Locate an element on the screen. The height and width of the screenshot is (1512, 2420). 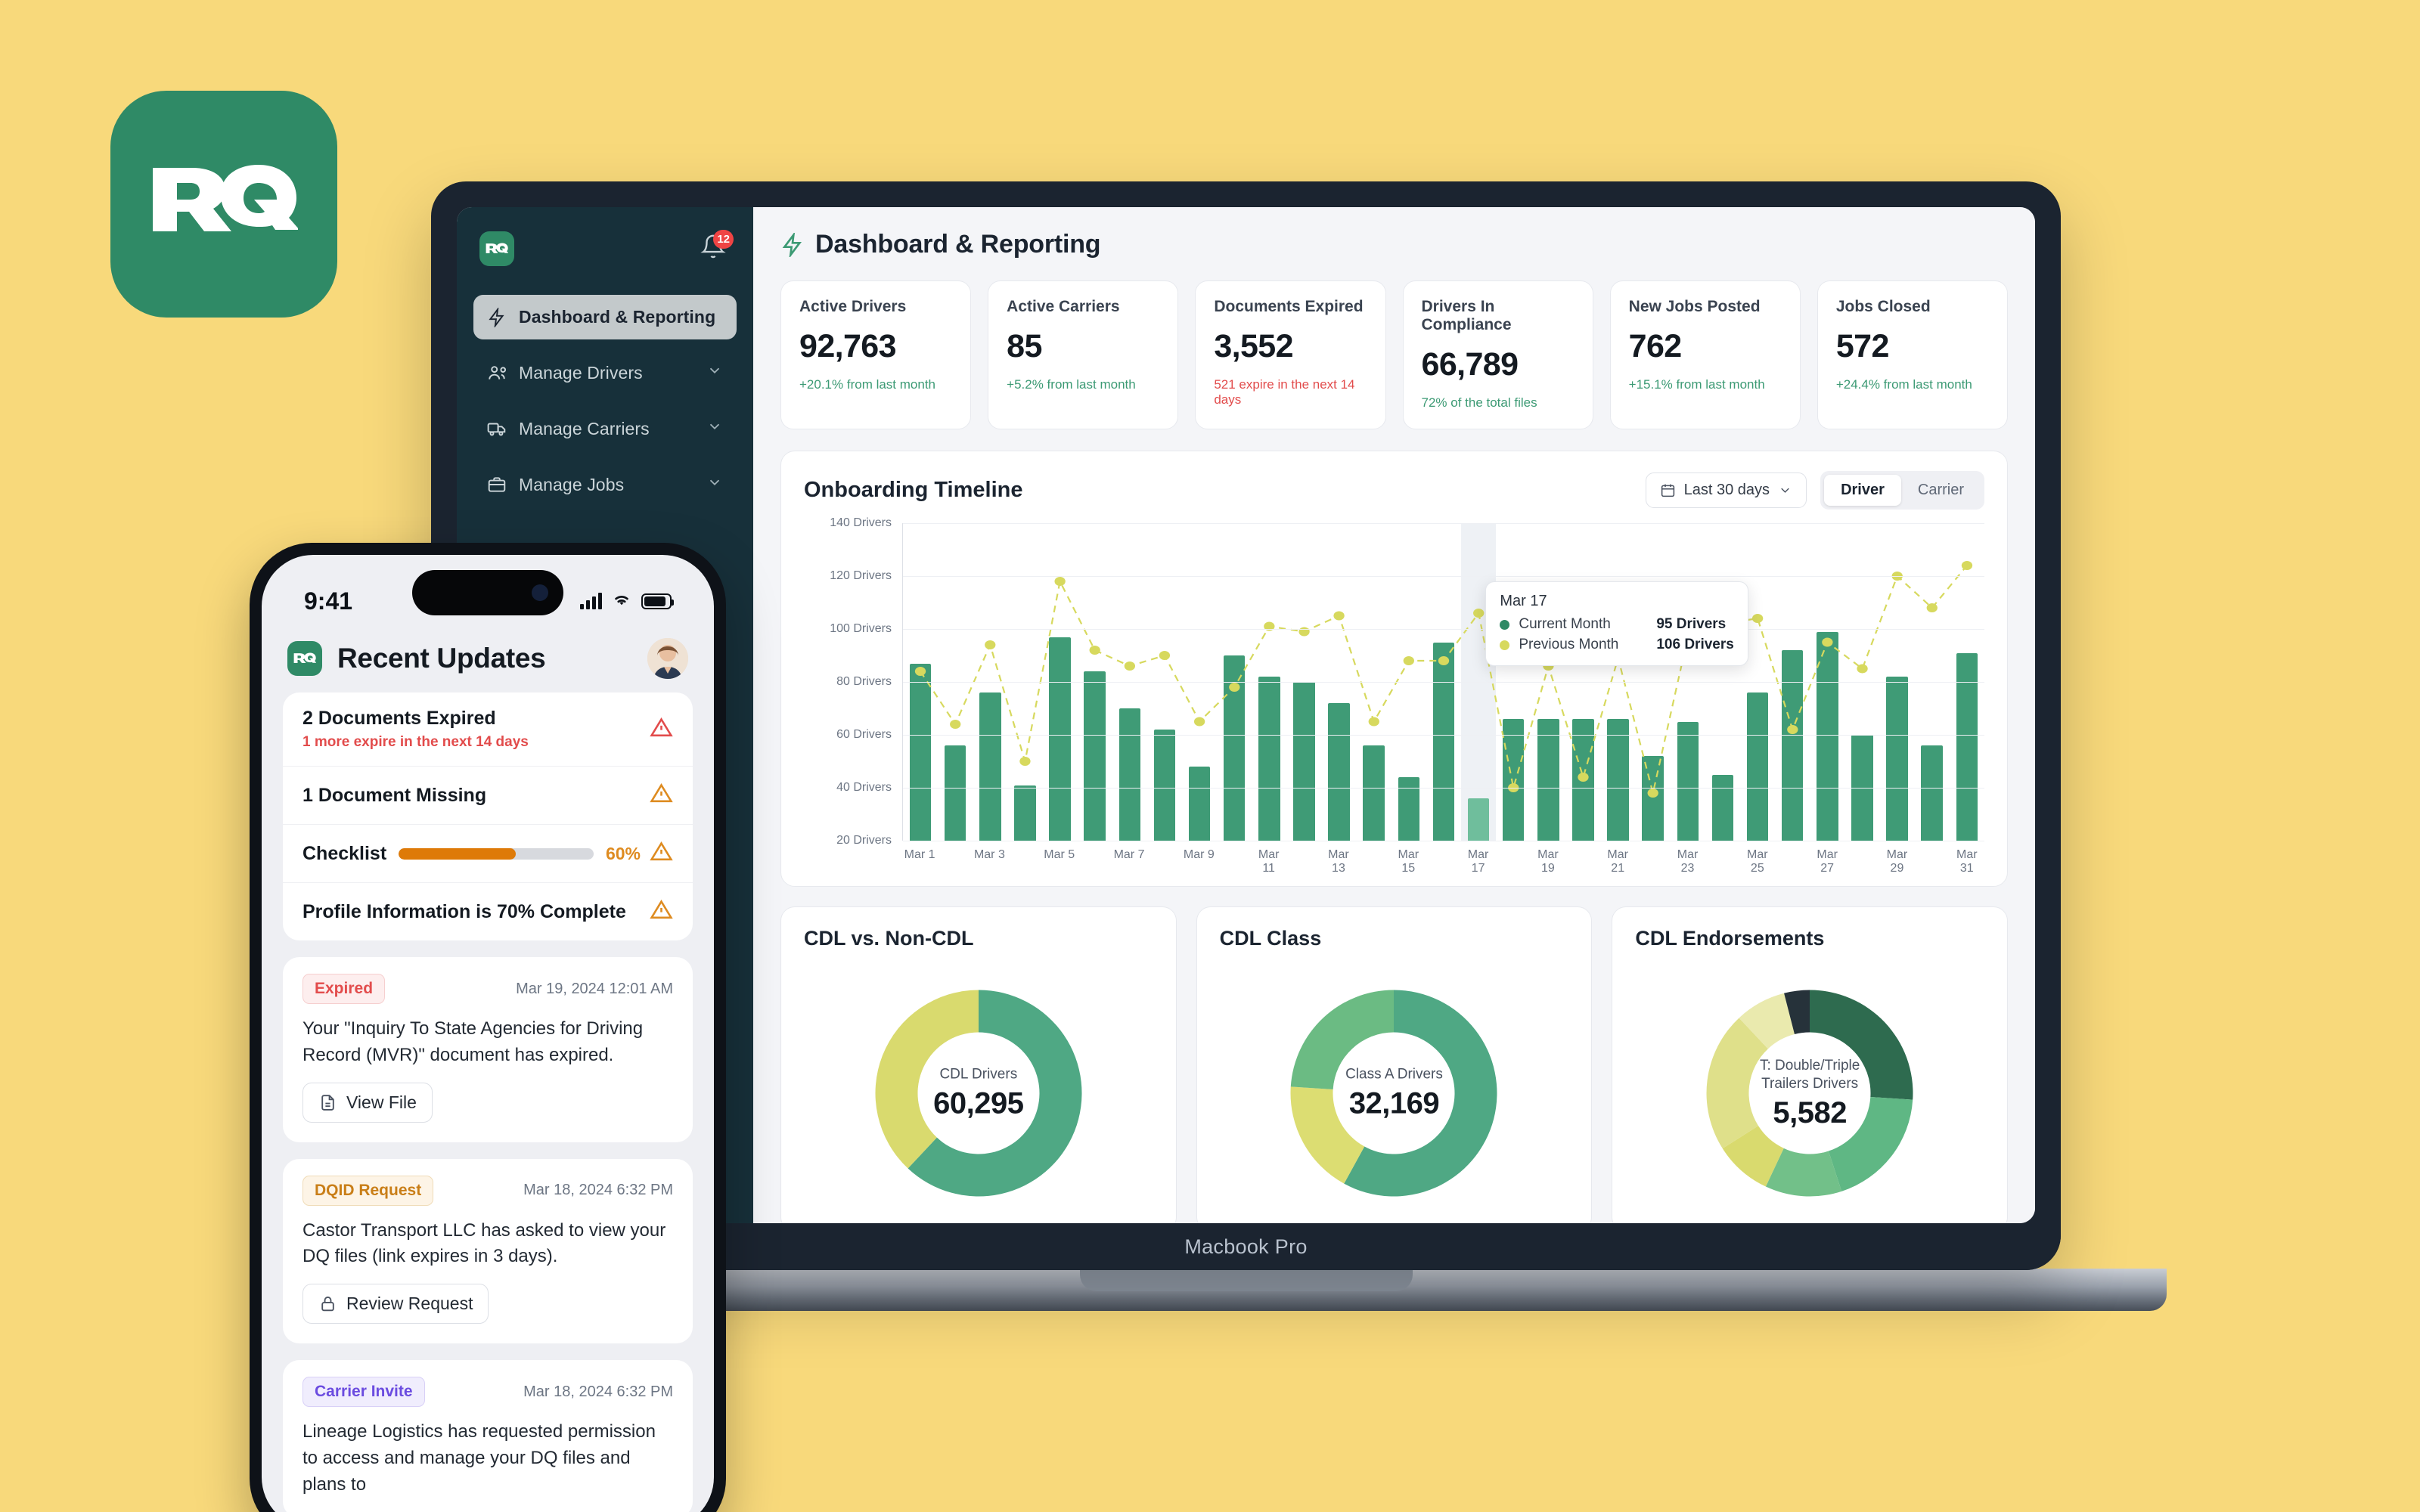
x-tick-label: Mar 1 is located at coordinates (919, 855).